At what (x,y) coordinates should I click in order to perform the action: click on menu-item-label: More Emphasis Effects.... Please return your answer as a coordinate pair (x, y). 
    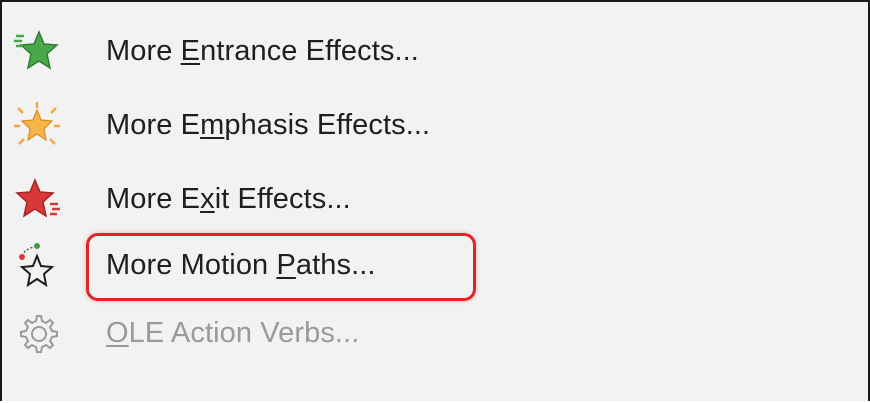
    Looking at the image, I should click on (268, 125).